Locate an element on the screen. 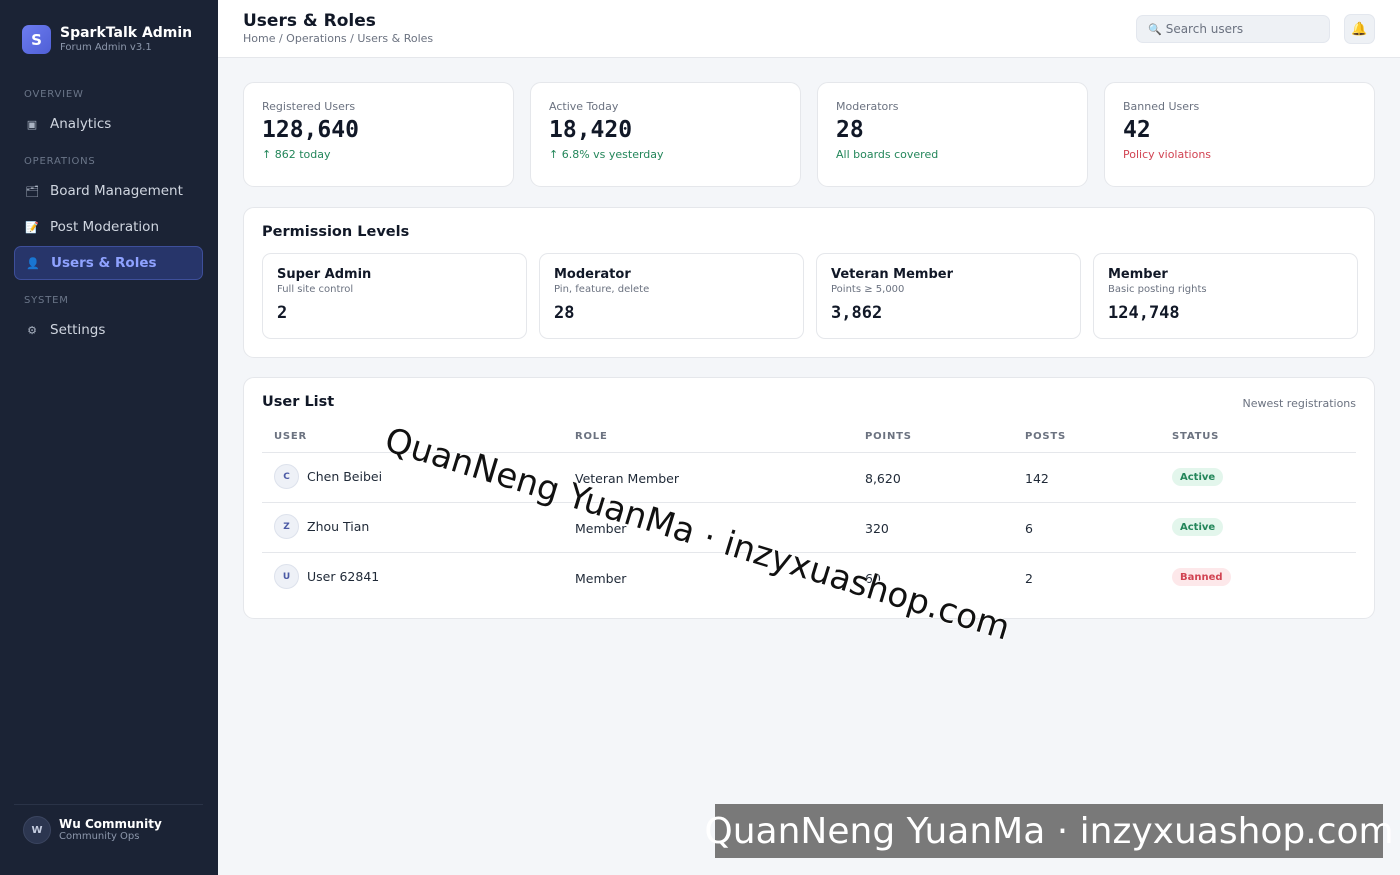 This screenshot has width=1400, height=875. column-header-status: STATUS is located at coordinates (1195, 436).